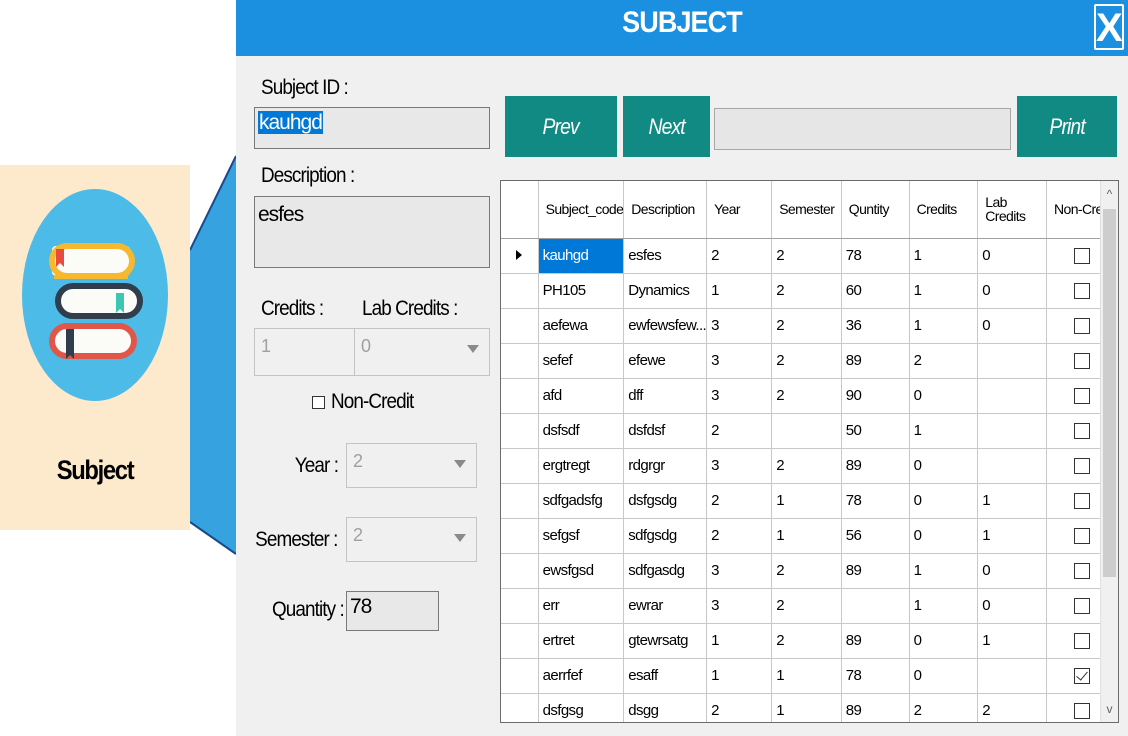  What do you see at coordinates (665, 256) in the screenshot?
I see `table-cell: esfes` at bounding box center [665, 256].